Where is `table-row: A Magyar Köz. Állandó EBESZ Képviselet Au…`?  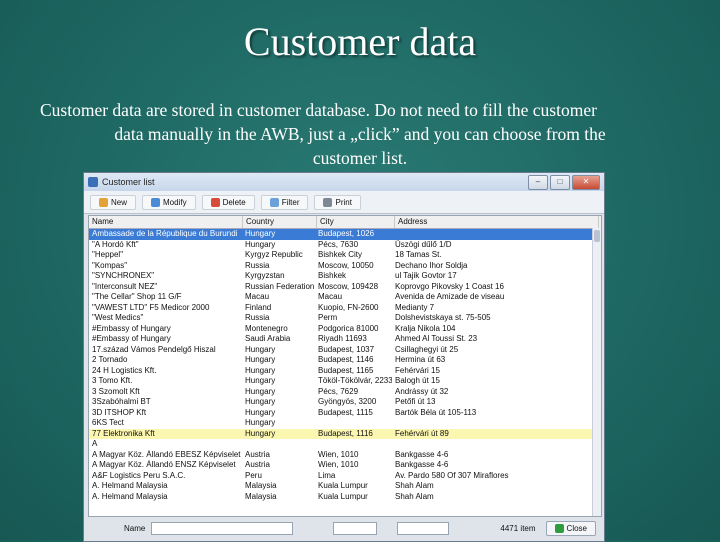 table-row: A Magyar Köz. Állandó EBESZ Képviselet Au… is located at coordinates (345, 455).